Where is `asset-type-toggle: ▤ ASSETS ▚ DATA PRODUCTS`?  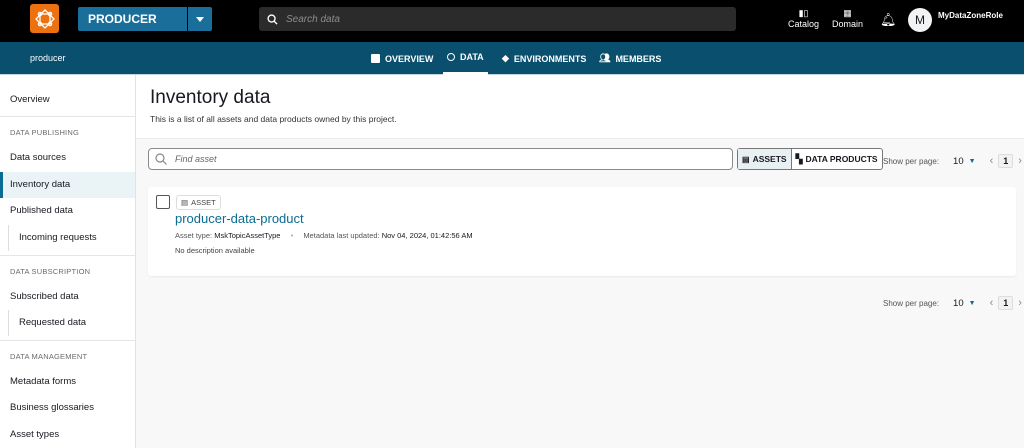
asset-type-toggle: ▤ ASSETS ▚ DATA PRODUCTS is located at coordinates (810, 159).